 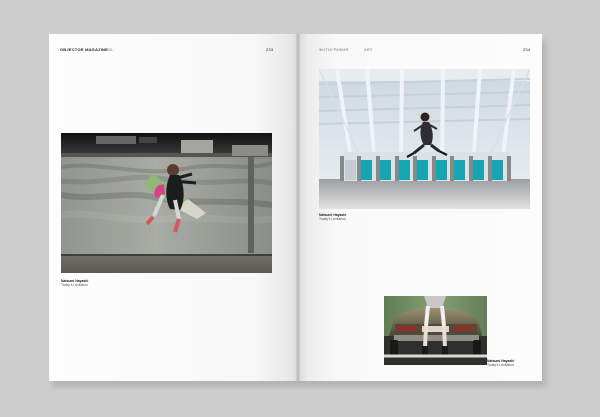 I want to click on right-top-photo, so click(x=424, y=139).